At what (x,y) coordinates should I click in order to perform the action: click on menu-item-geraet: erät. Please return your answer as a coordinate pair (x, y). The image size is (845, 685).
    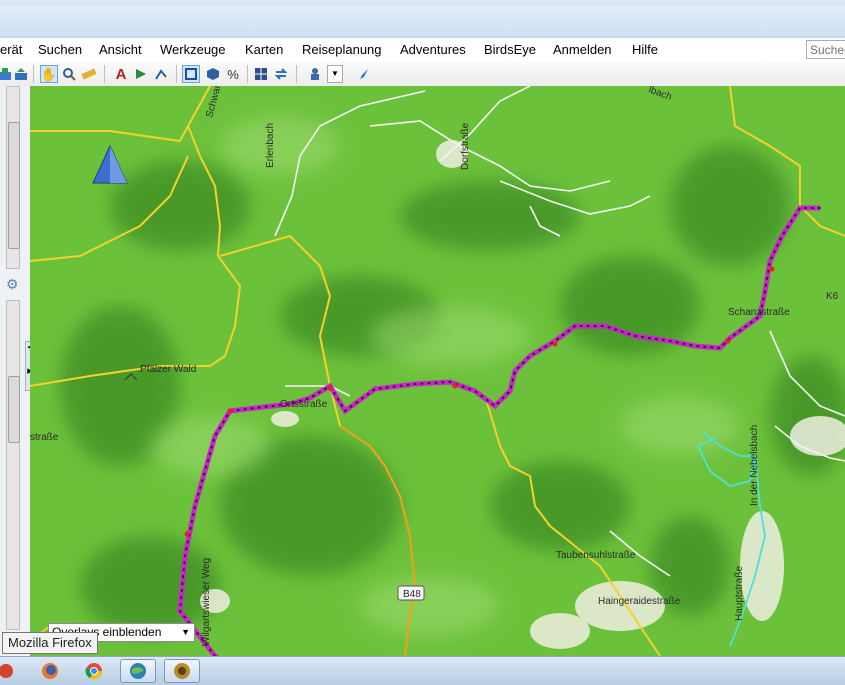
    Looking at the image, I should click on (11, 49).